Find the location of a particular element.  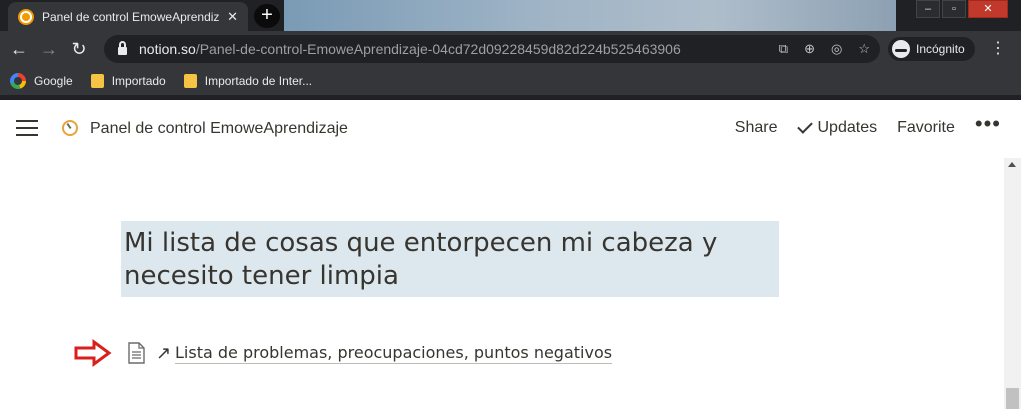

tab-strip: Panel de control EmoweAprendiz ✕ + – ▫ ✕ is located at coordinates (510, 15).